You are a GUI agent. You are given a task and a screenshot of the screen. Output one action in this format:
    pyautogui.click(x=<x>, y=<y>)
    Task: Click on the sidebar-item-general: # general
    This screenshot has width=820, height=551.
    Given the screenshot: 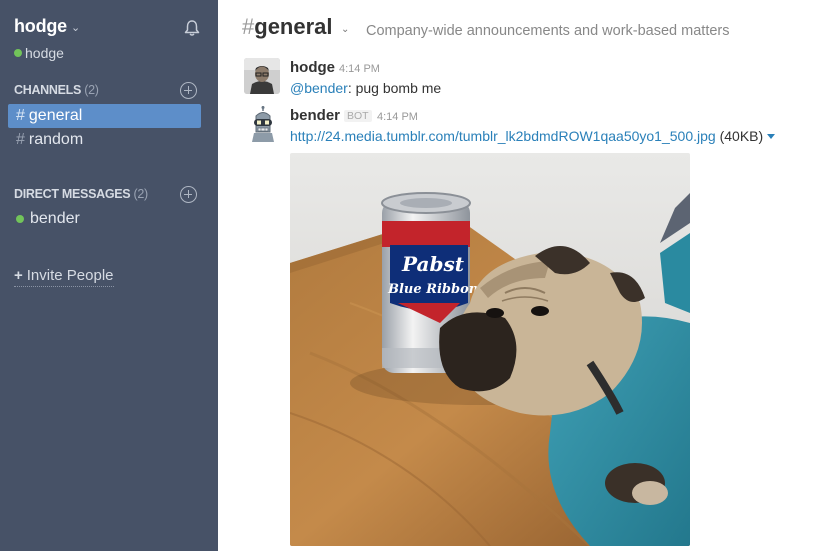 What is the action you would take?
    pyautogui.click(x=104, y=116)
    